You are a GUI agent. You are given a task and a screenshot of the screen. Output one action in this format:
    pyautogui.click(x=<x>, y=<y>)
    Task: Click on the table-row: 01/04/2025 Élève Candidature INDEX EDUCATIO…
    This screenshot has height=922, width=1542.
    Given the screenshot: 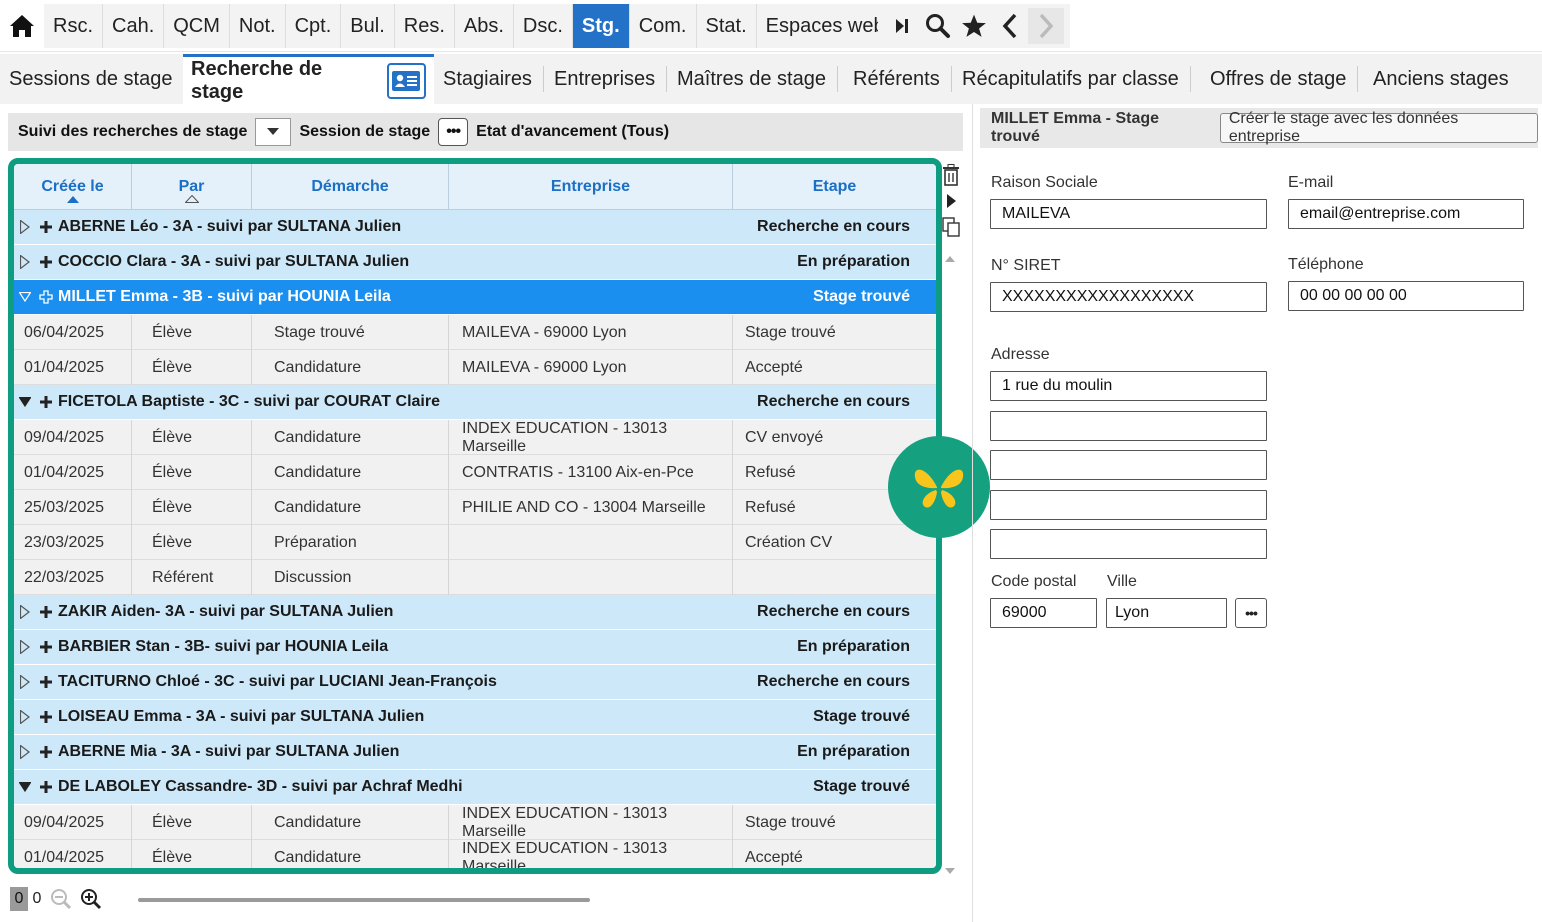 What is the action you would take?
    pyautogui.click(x=475, y=854)
    